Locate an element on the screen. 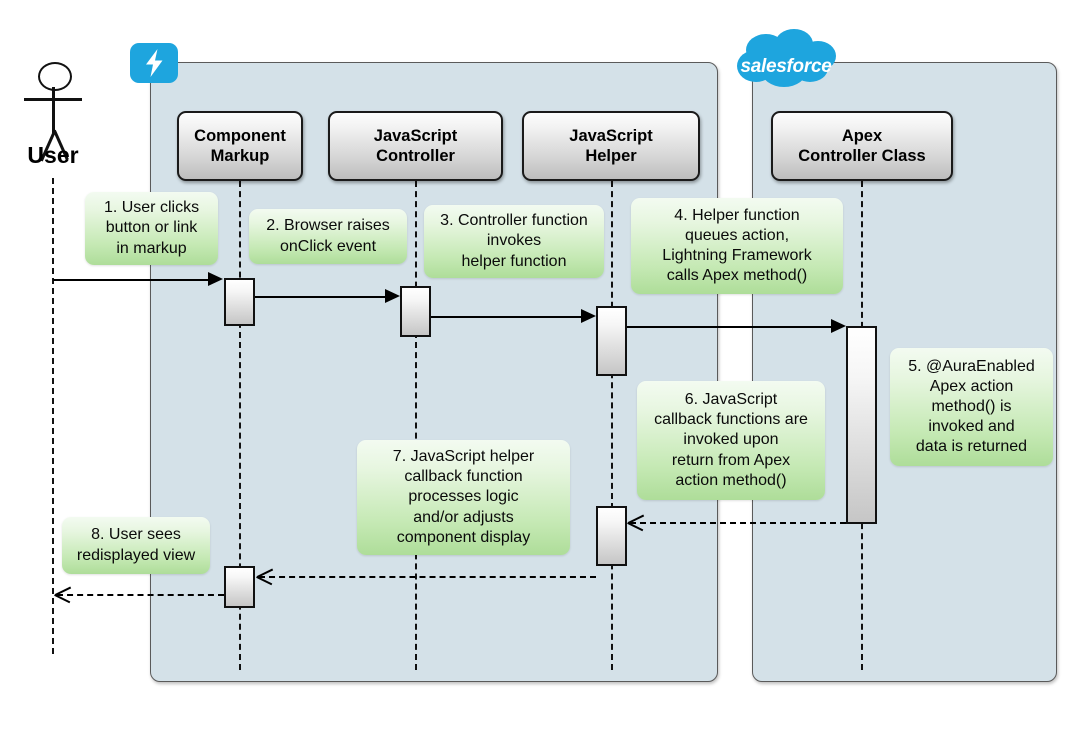 The width and height of the screenshot is (1079, 729). note-1: 1. User clicks button or link in markup is located at coordinates (151, 228).